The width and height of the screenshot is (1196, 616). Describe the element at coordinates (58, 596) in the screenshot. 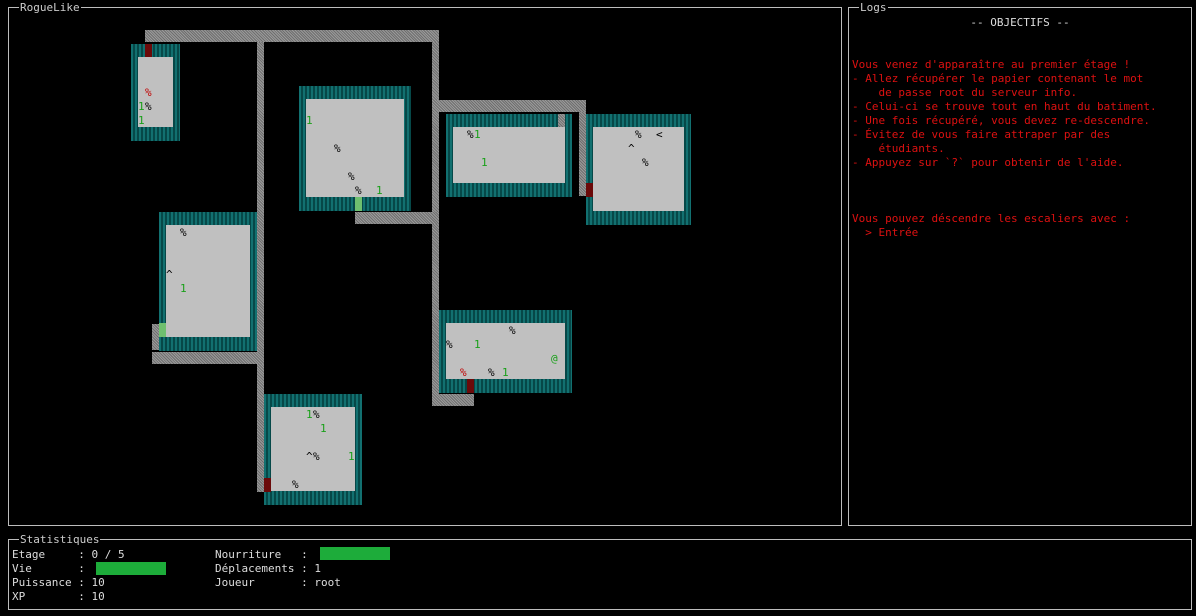

I see `stat-xp: XP : 10` at that location.